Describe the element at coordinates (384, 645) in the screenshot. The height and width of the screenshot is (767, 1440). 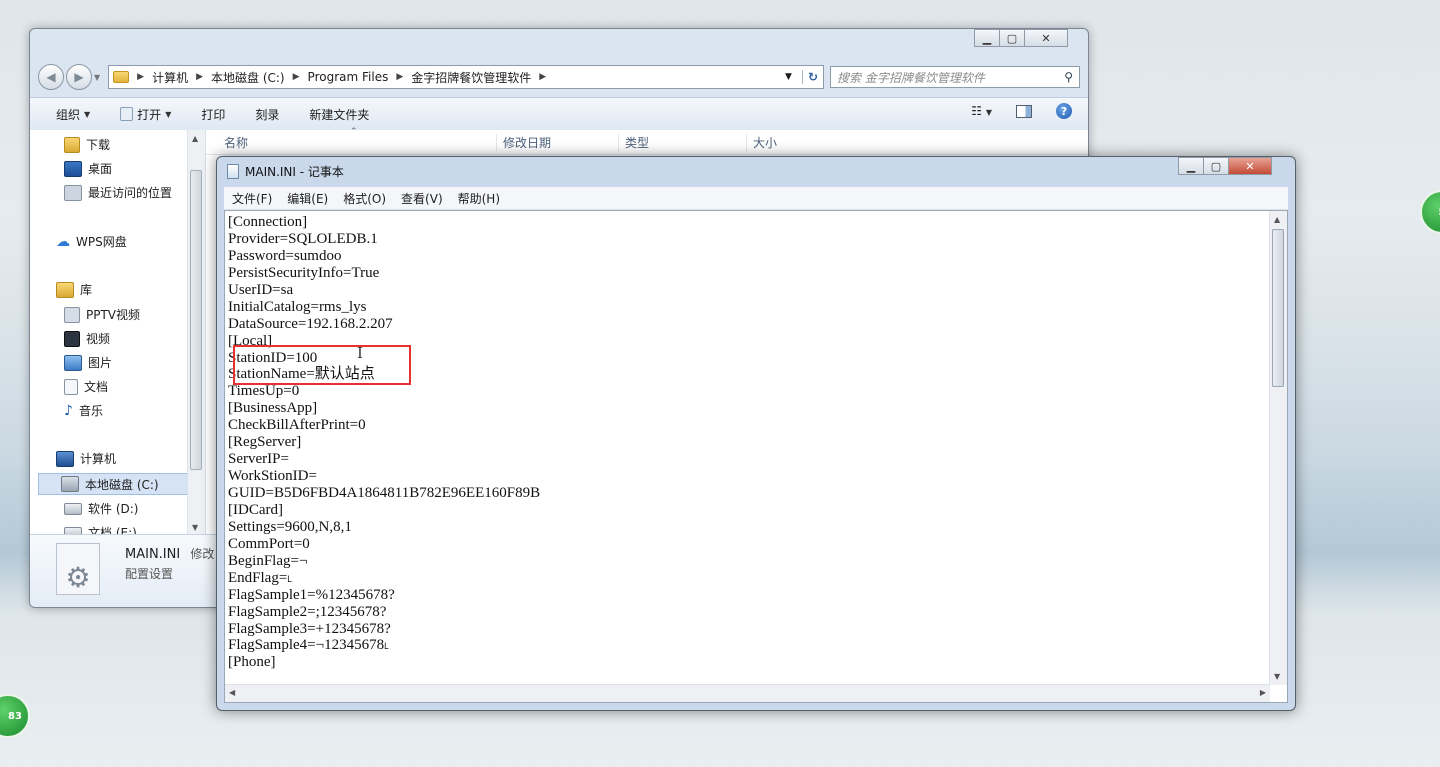
I see `text-line: FlagSample4=¬12345678˪` at that location.